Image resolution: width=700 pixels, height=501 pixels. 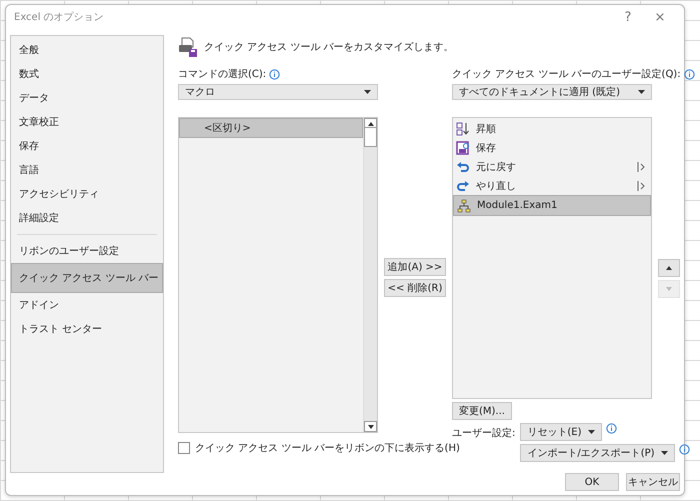 I want to click on sidebar-item: 言語, so click(x=87, y=170).